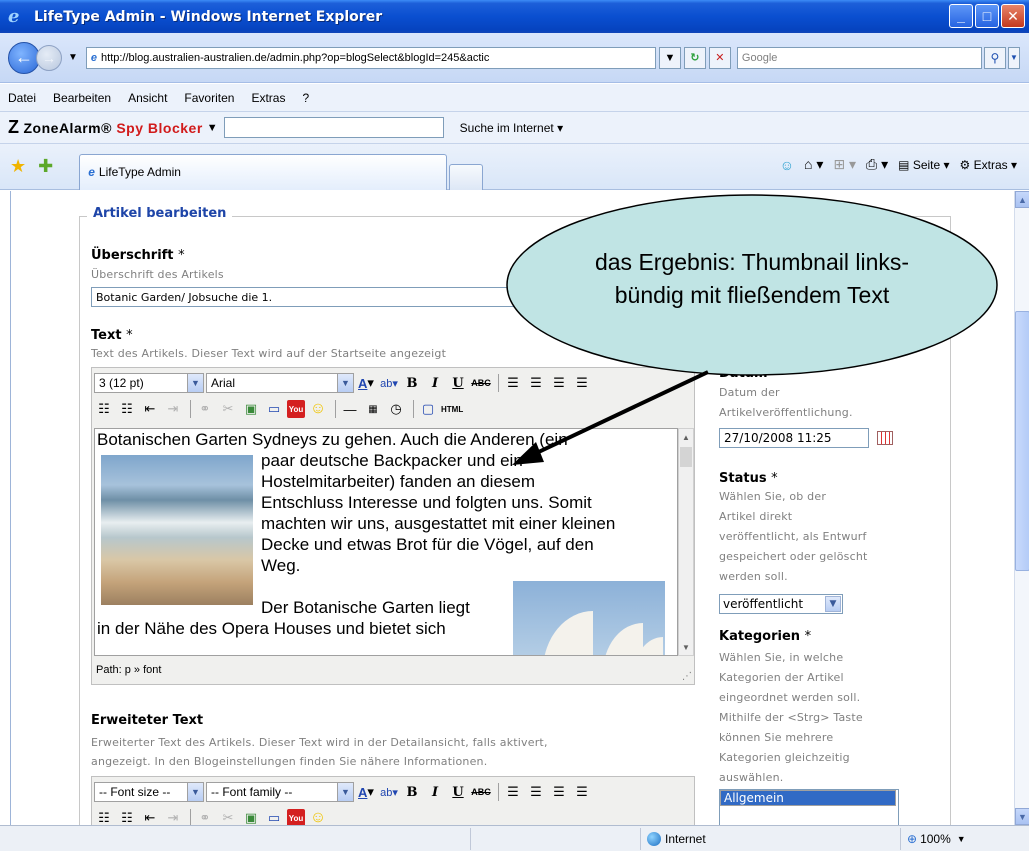  What do you see at coordinates (209, 98) in the screenshot?
I see `menu-favorites: Favoriten` at bounding box center [209, 98].